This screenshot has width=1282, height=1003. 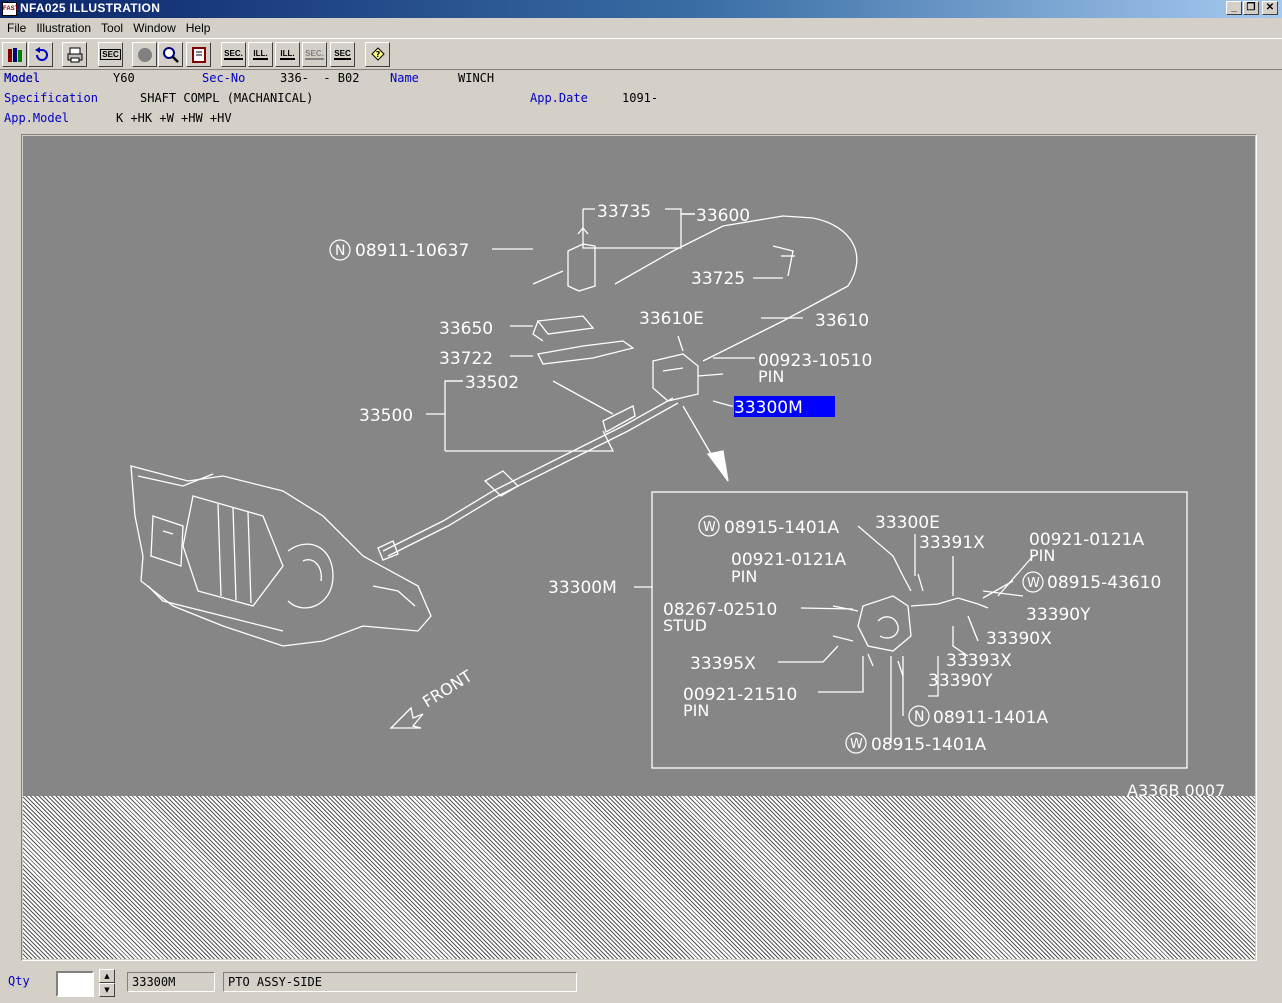 I want to click on app-icon: FAST, so click(x=10, y=9).